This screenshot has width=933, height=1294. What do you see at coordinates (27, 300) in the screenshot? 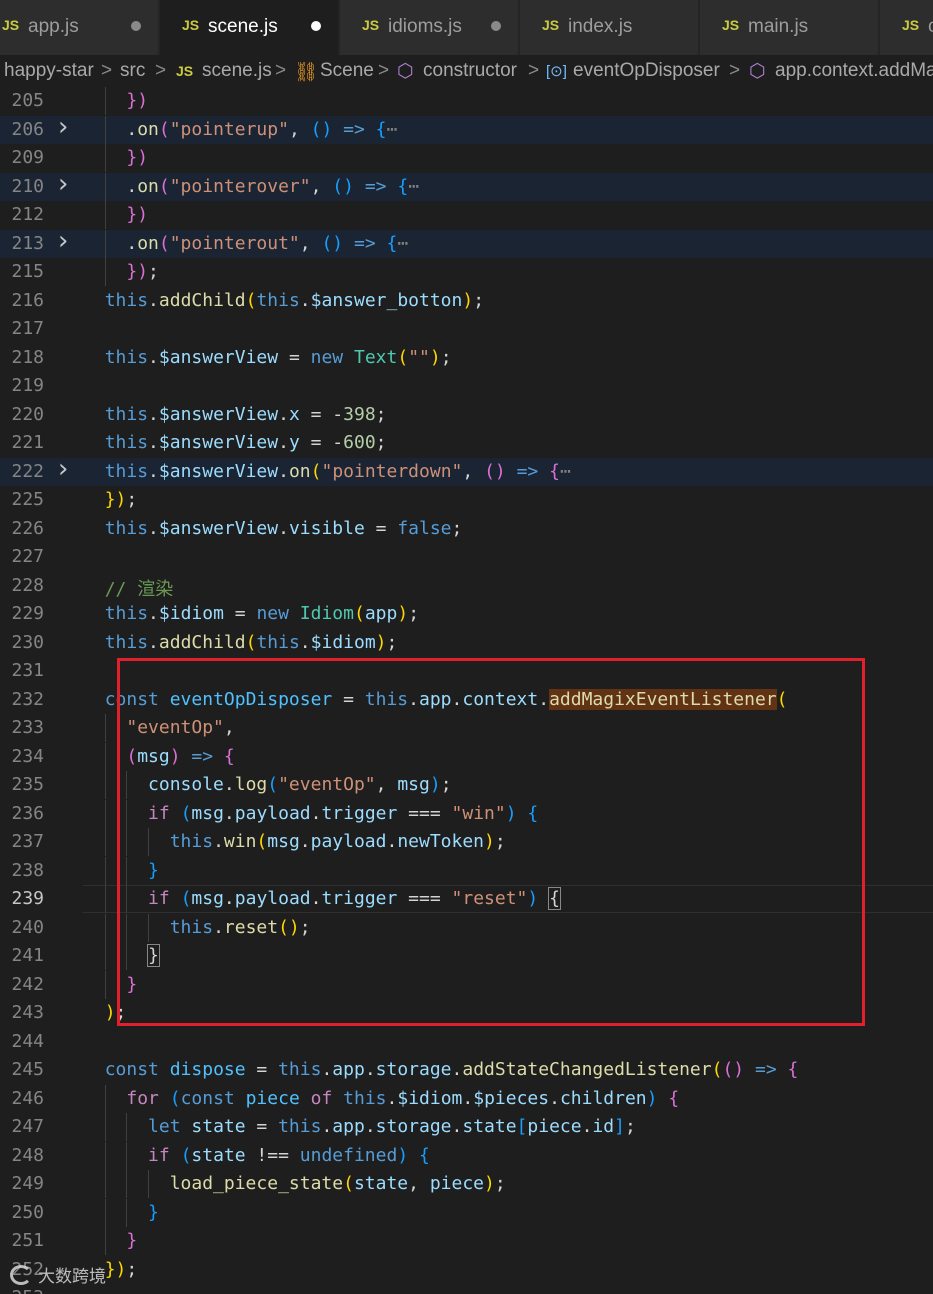
I see `line-number: 216` at bounding box center [27, 300].